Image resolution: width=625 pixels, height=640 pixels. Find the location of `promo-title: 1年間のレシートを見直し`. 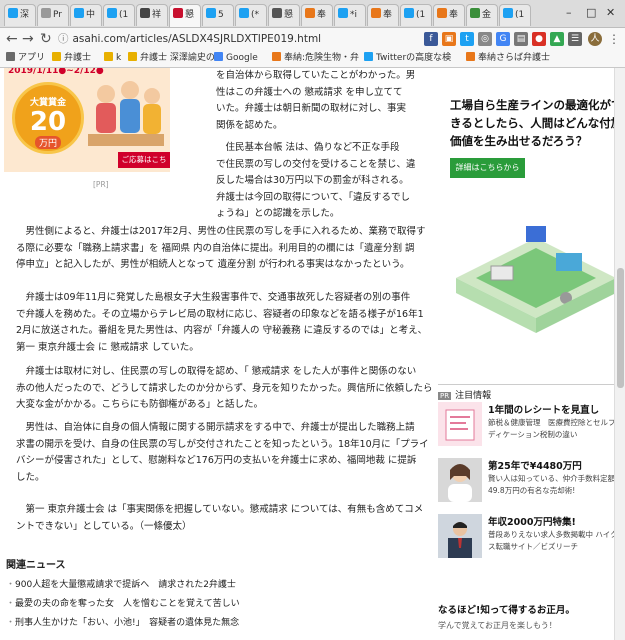

promo-title: 1年間のレシートを見直し is located at coordinates (544, 410).